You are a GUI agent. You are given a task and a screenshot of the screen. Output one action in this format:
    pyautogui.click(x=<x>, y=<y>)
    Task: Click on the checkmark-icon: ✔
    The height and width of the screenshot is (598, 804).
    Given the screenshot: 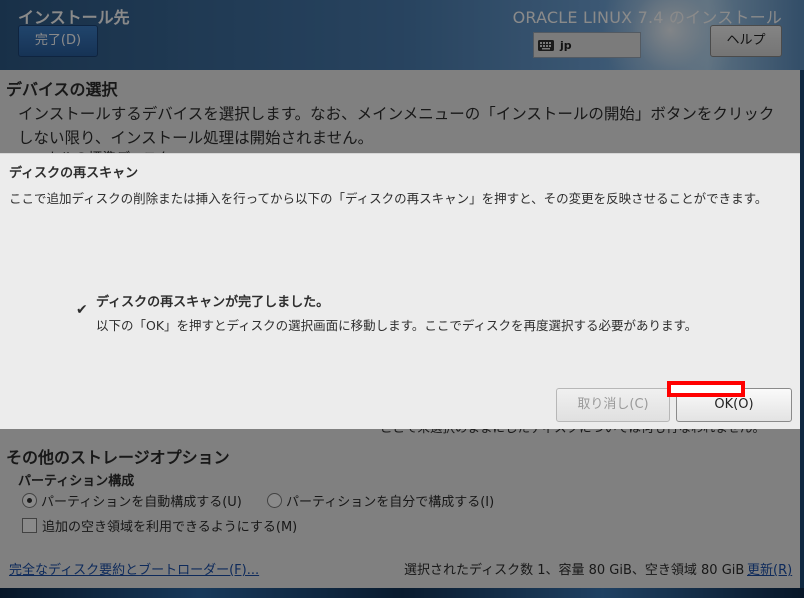 What is the action you would take?
    pyautogui.click(x=82, y=310)
    